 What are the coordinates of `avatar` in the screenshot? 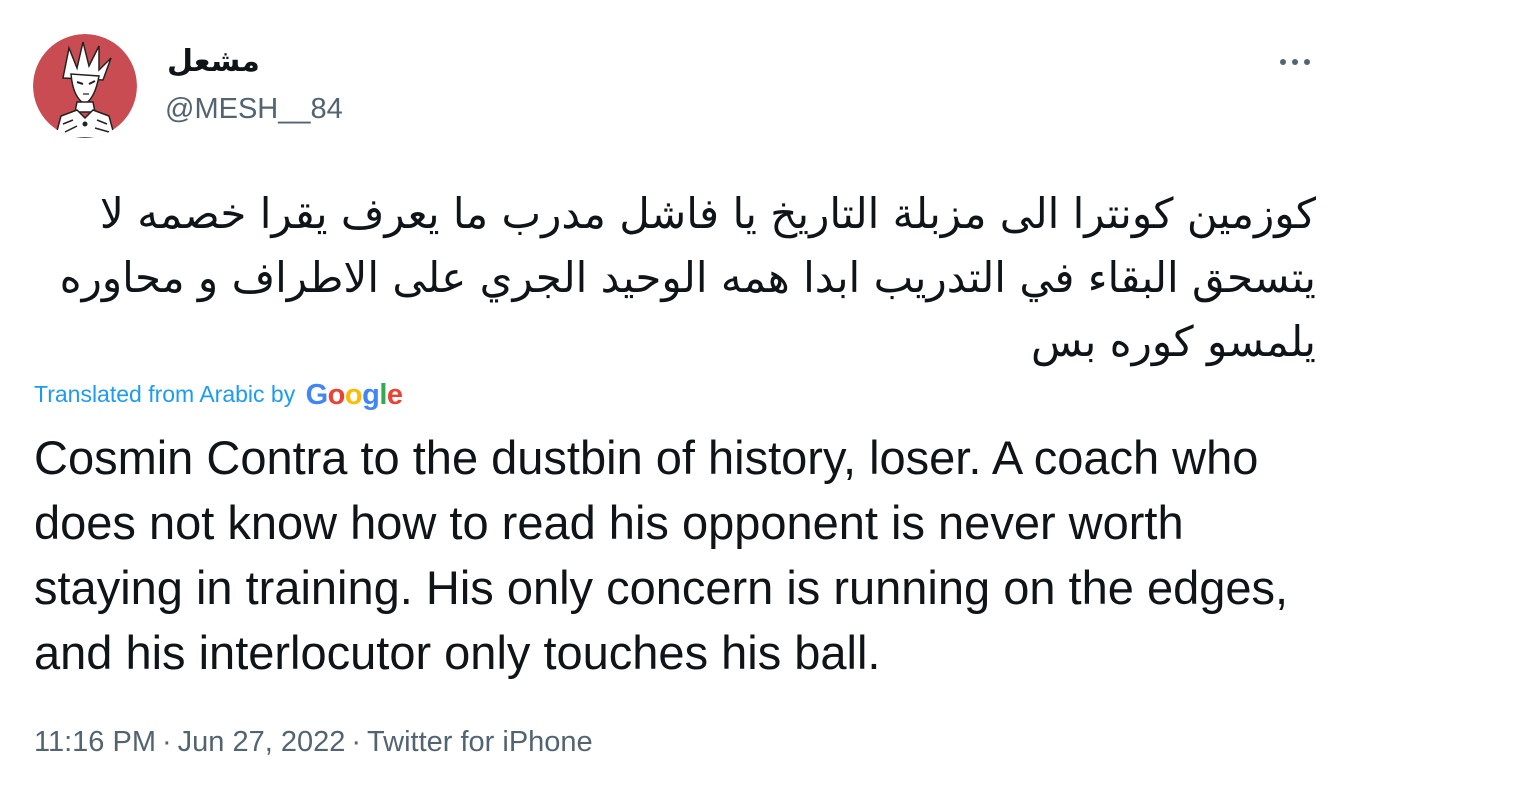 It's located at (85, 86).